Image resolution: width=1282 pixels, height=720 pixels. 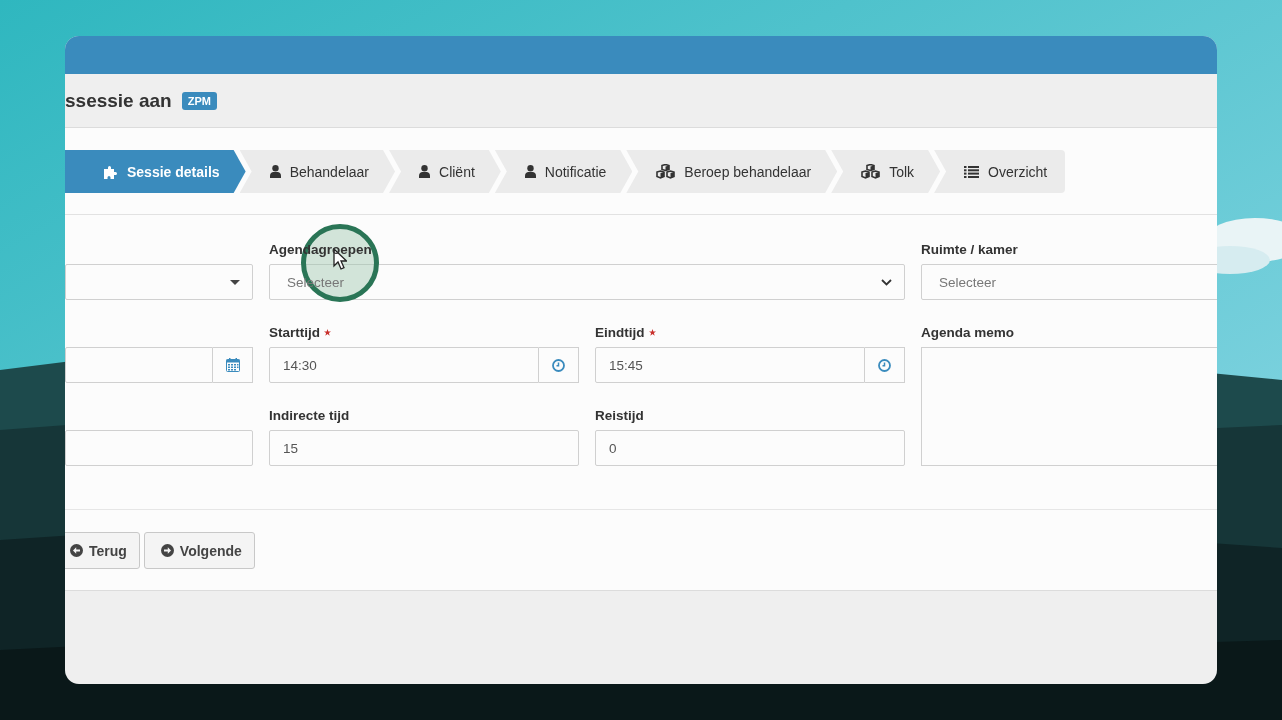 I want to click on time-field: 14:30, so click(x=404, y=365).